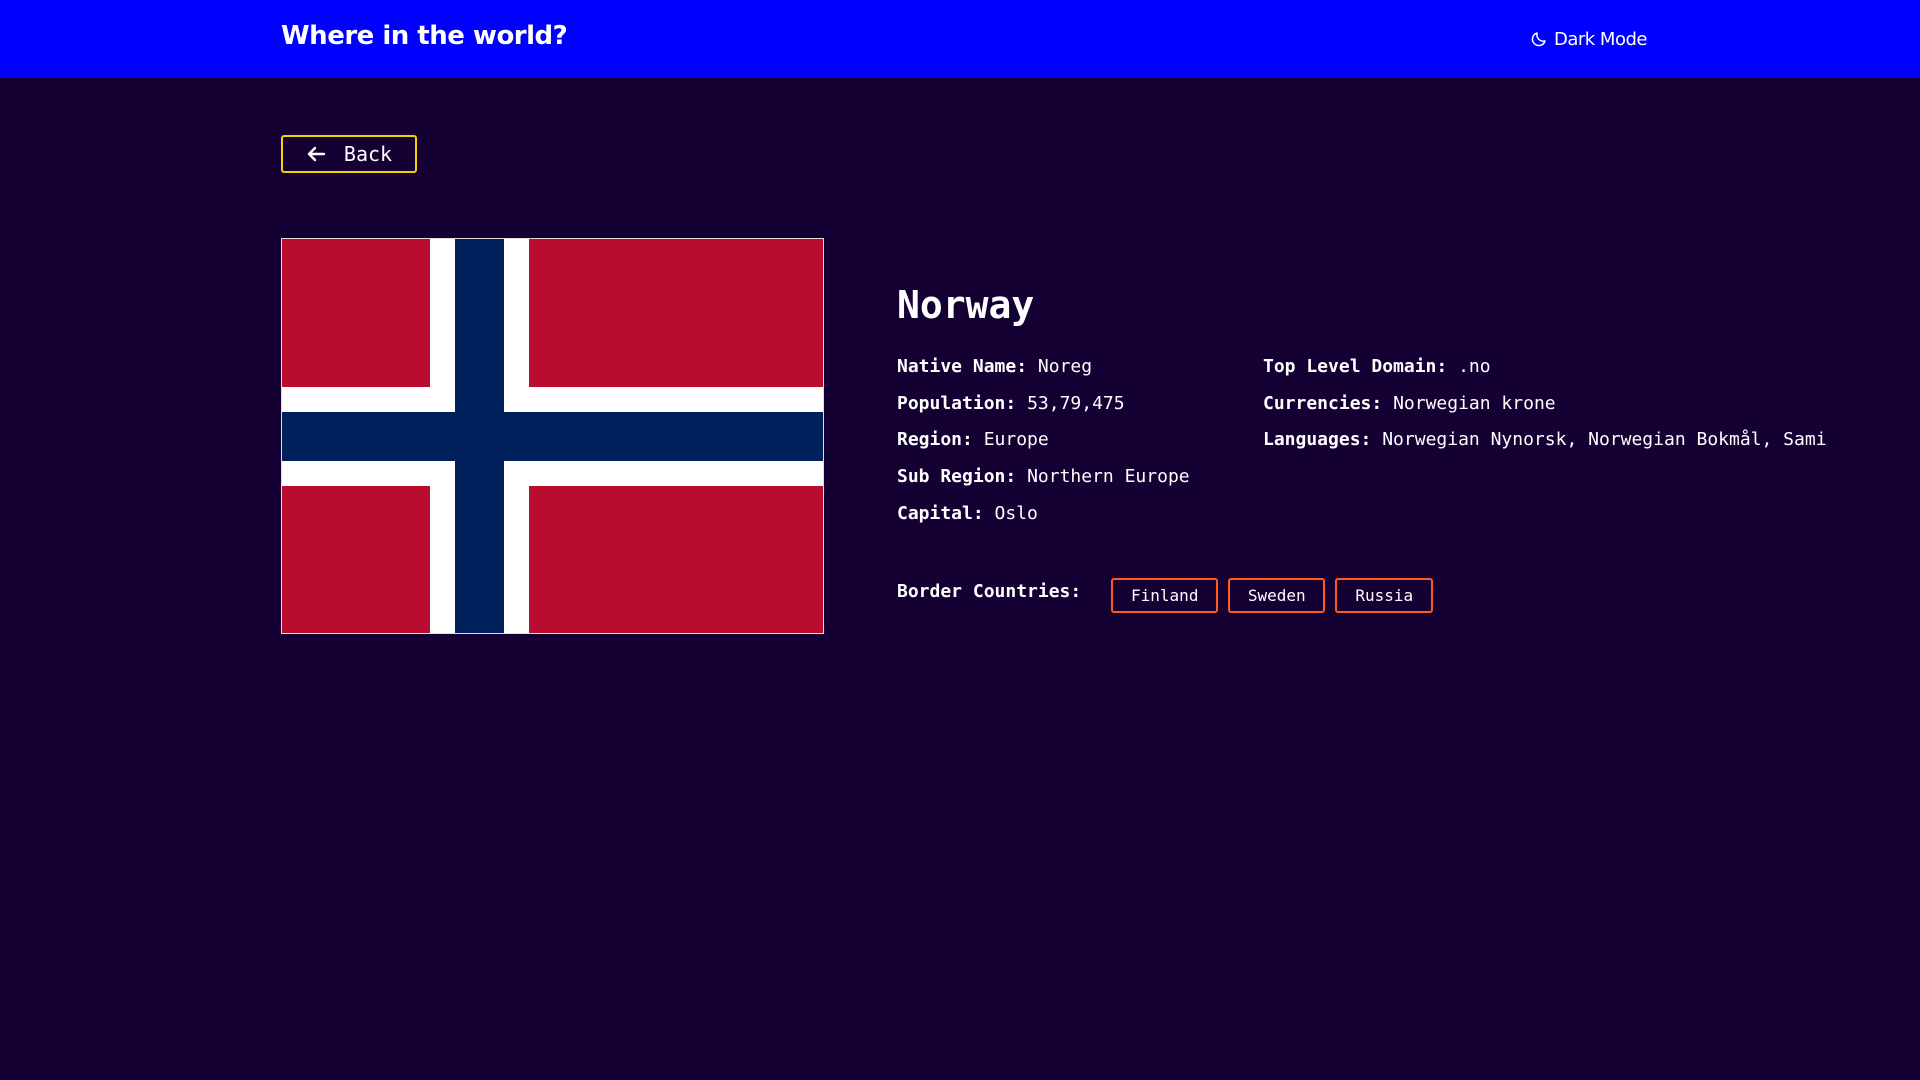 The image size is (1920, 1080). What do you see at coordinates (1165, 595) in the screenshot?
I see `border-country-button: Finland` at bounding box center [1165, 595].